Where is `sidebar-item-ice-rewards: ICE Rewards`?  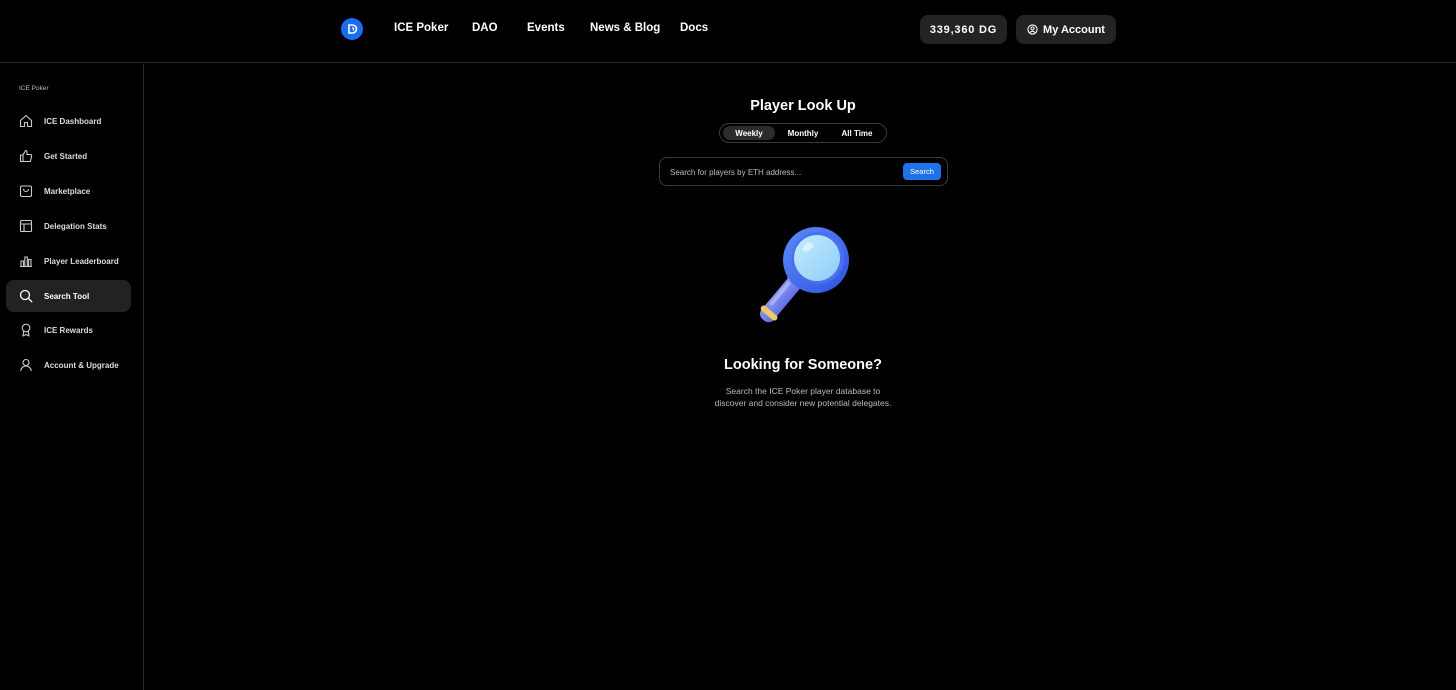
sidebar-item-ice-rewards: ICE Rewards is located at coordinates (68, 330).